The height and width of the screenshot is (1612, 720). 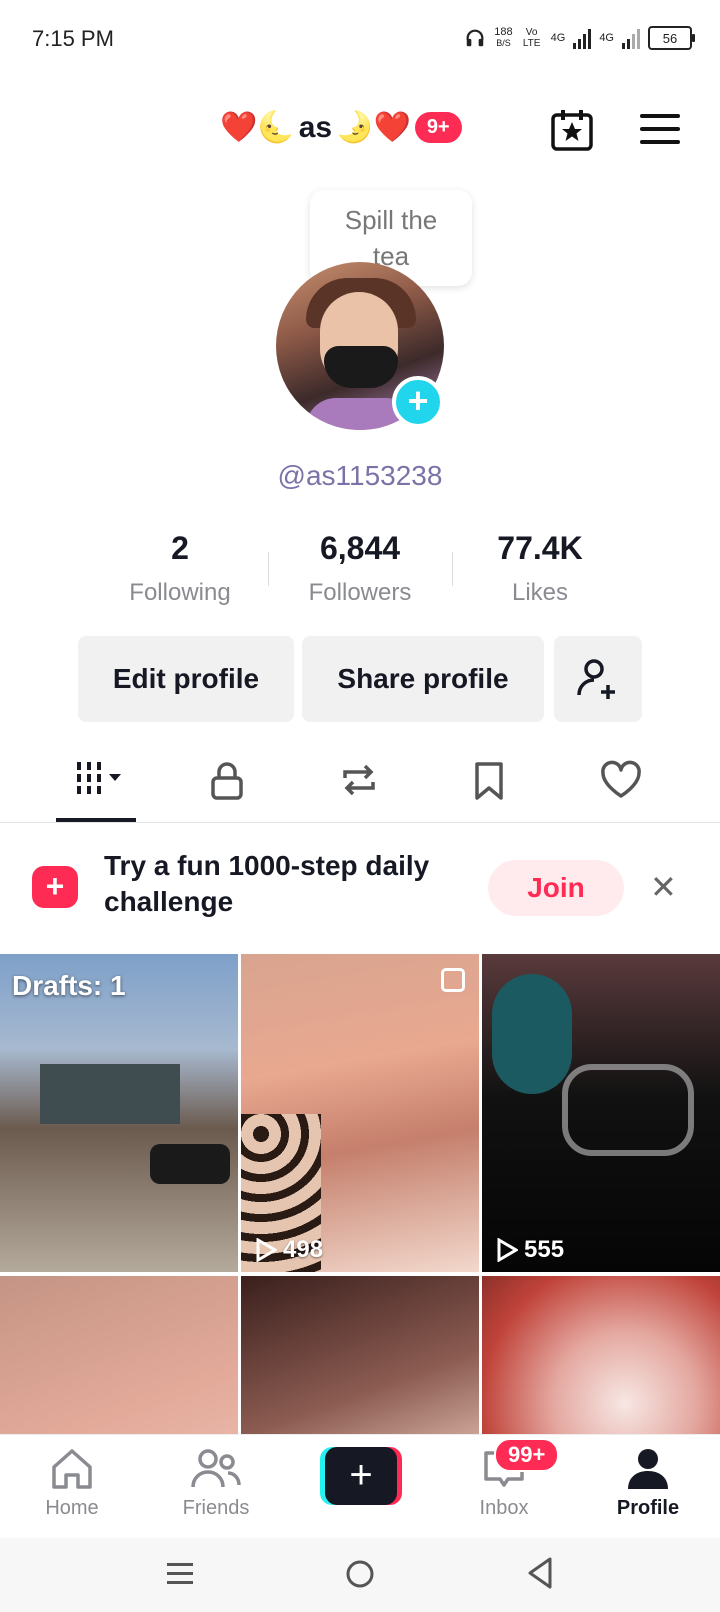 What do you see at coordinates (527, 1455) in the screenshot?
I see `inbox-badge: 99+` at bounding box center [527, 1455].